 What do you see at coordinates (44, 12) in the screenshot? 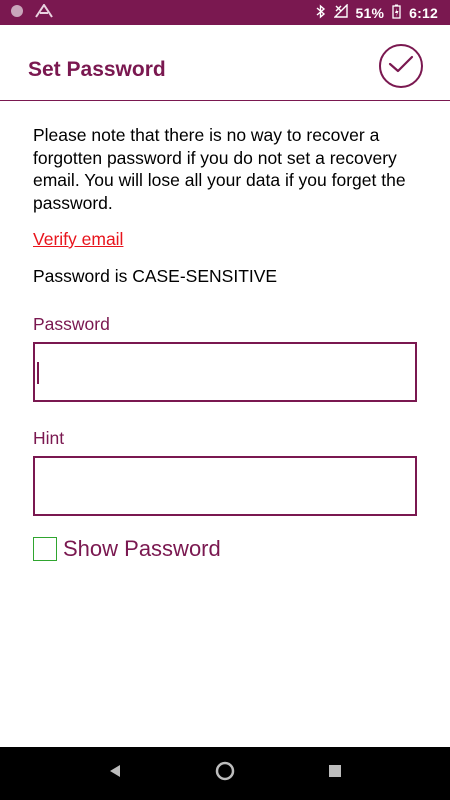
I see `app-logo-icon` at bounding box center [44, 12].